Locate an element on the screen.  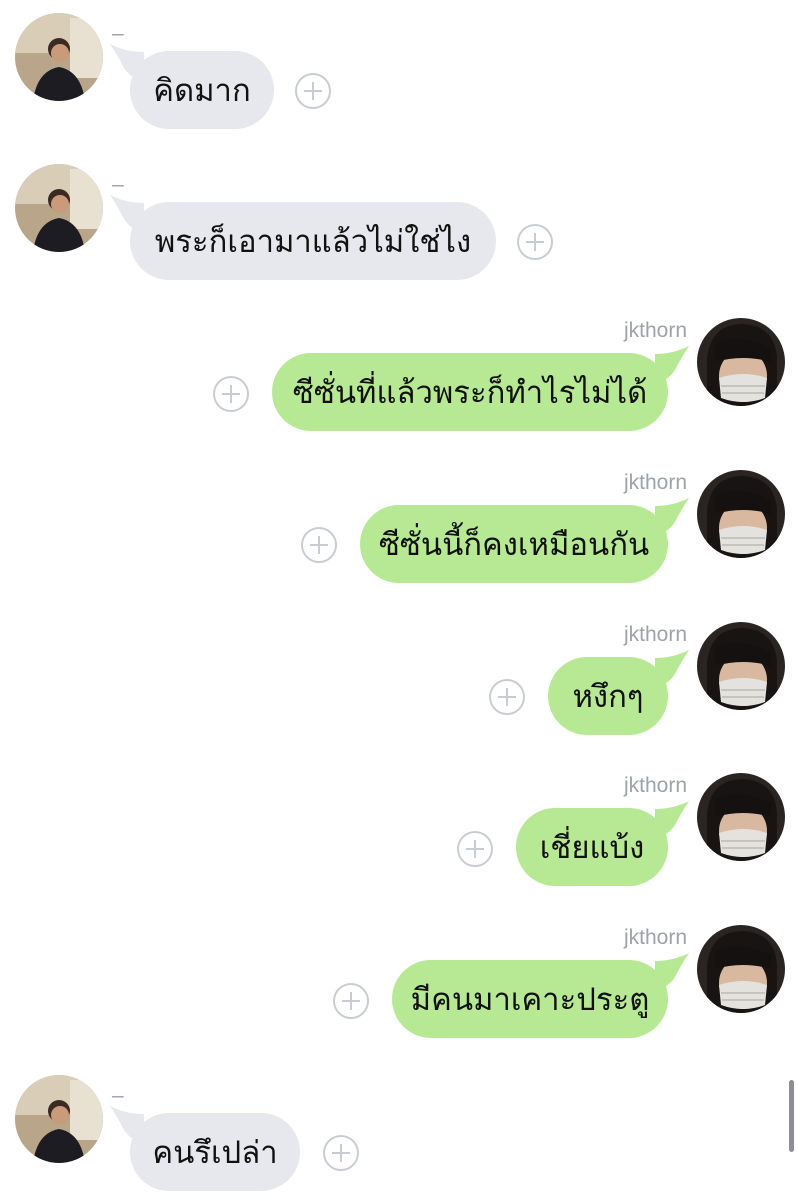
message-text: คนรึเปล่า is located at coordinates (215, 1153).